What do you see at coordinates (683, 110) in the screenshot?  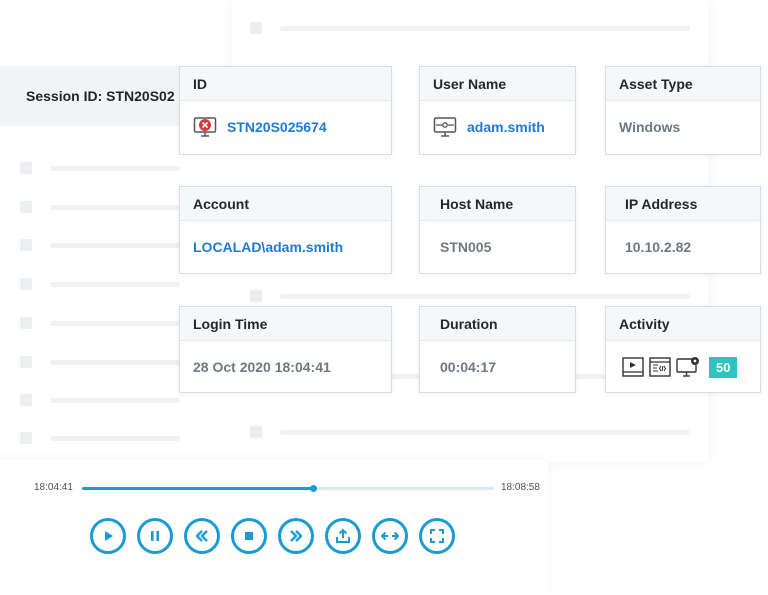 I see `asset-type-card: Asset Type Windows` at bounding box center [683, 110].